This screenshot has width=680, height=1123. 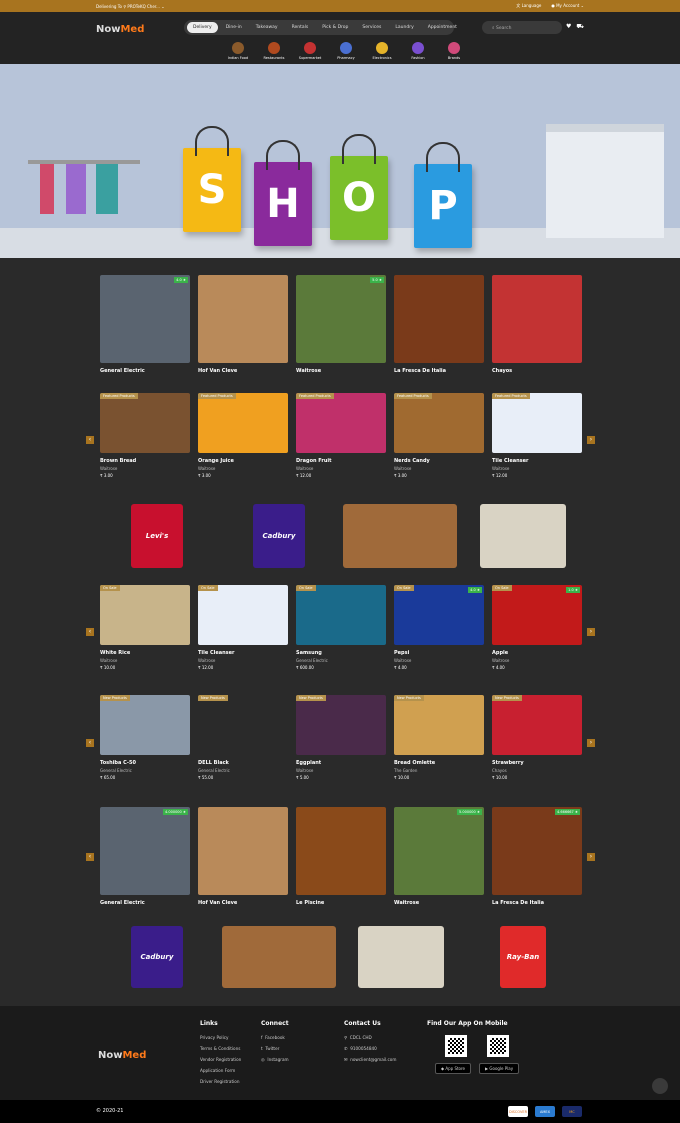 I want to click on nav-takeaway: Takeaway, so click(x=267, y=27).